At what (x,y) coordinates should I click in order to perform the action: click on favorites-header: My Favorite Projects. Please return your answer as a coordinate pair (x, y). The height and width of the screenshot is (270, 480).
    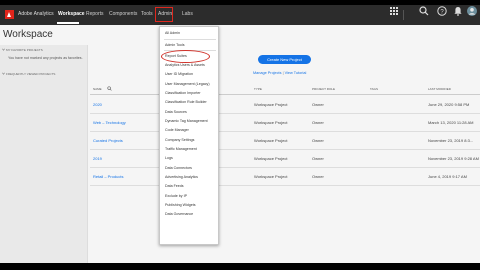
    Looking at the image, I should click on (24, 50).